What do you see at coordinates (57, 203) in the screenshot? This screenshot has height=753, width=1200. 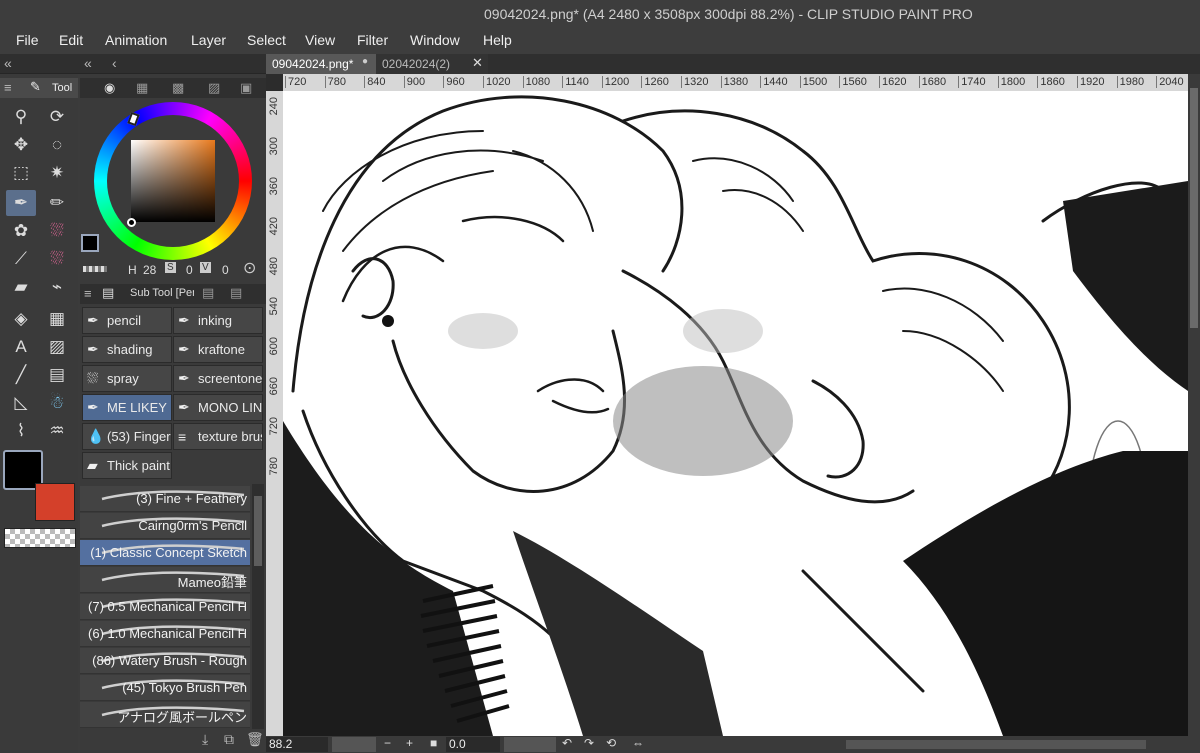 I see `pencil-tool-icon: ✏` at bounding box center [57, 203].